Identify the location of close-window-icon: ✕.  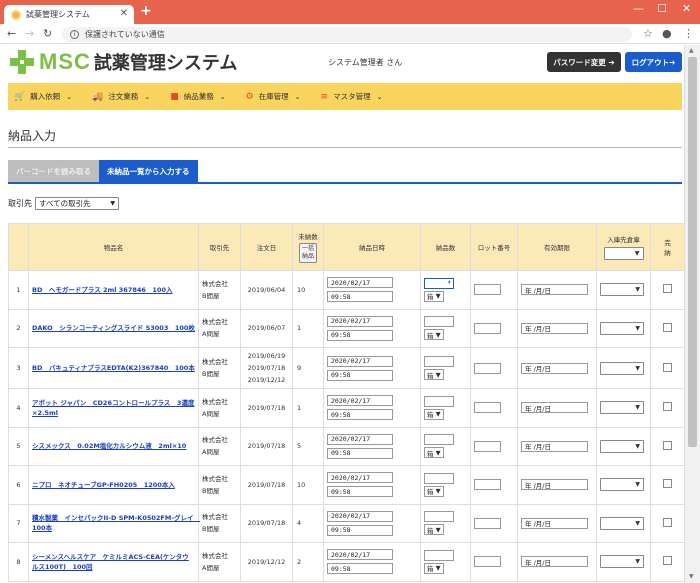
(686, 8).